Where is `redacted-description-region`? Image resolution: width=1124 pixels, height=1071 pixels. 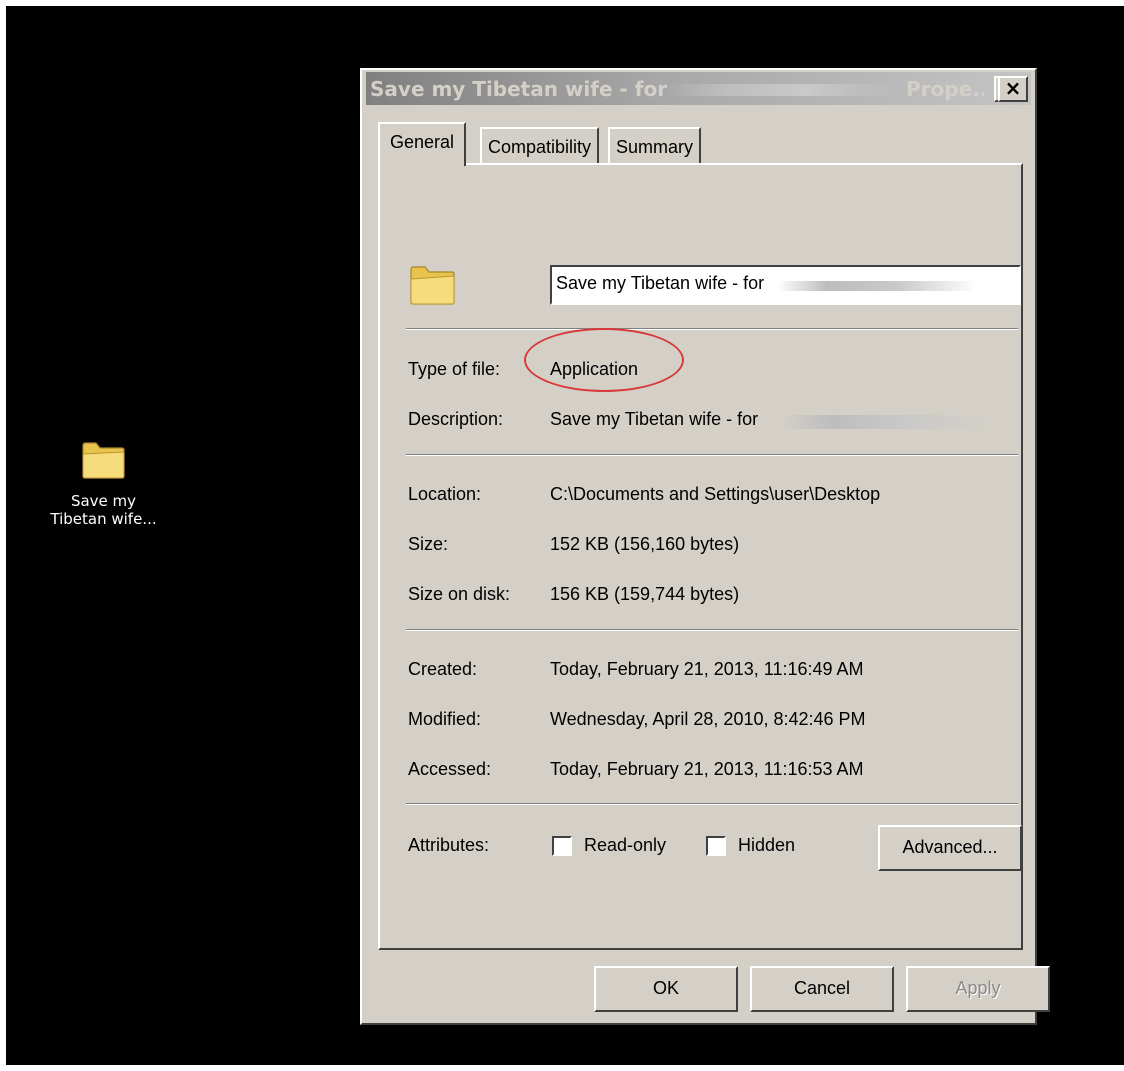 redacted-description-region is located at coordinates (885, 422).